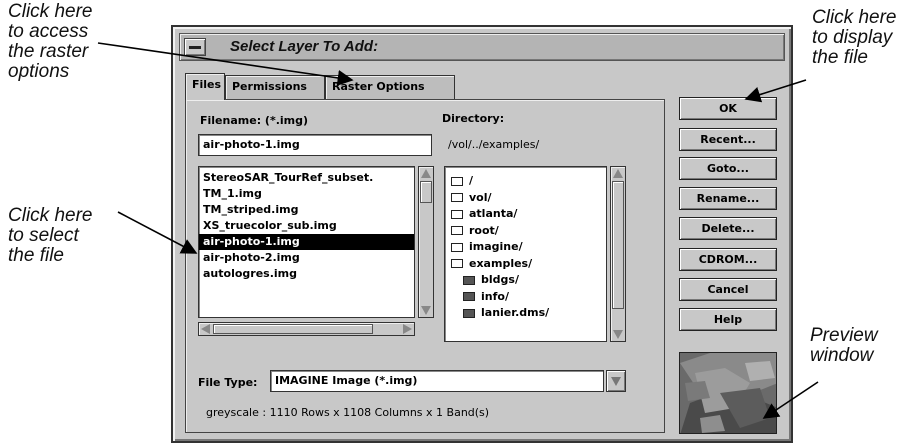 The height and width of the screenshot is (446, 913). What do you see at coordinates (306, 178) in the screenshot?
I see `file-list-item: StereoSAR_TourRef_subset.` at bounding box center [306, 178].